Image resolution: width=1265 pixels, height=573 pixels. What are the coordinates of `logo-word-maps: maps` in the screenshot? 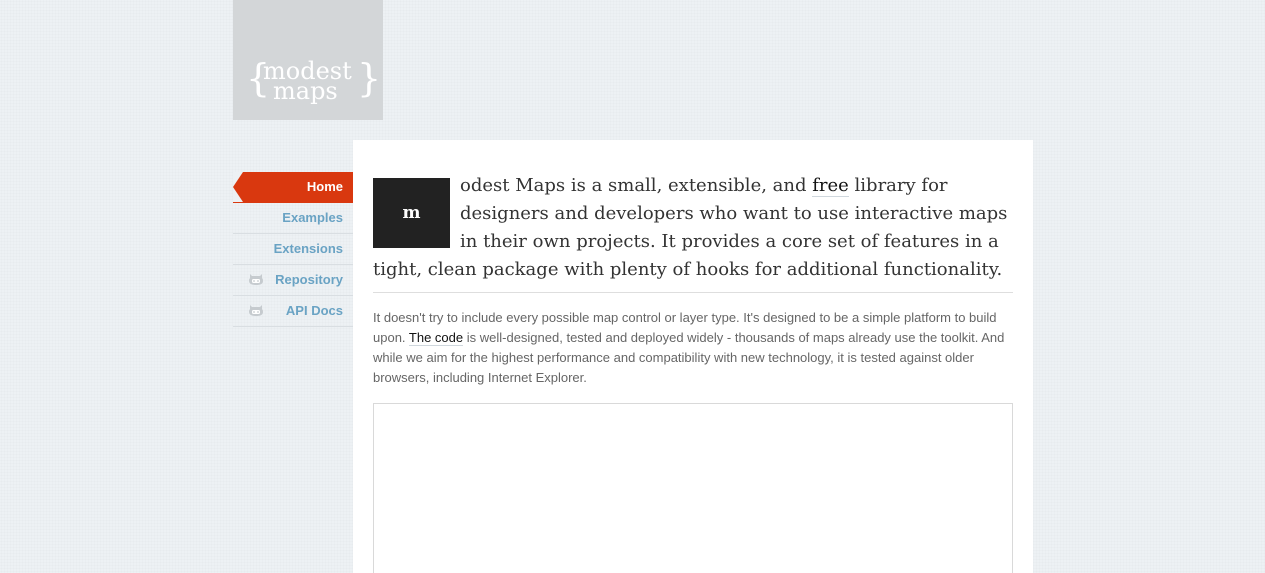 It's located at (305, 91).